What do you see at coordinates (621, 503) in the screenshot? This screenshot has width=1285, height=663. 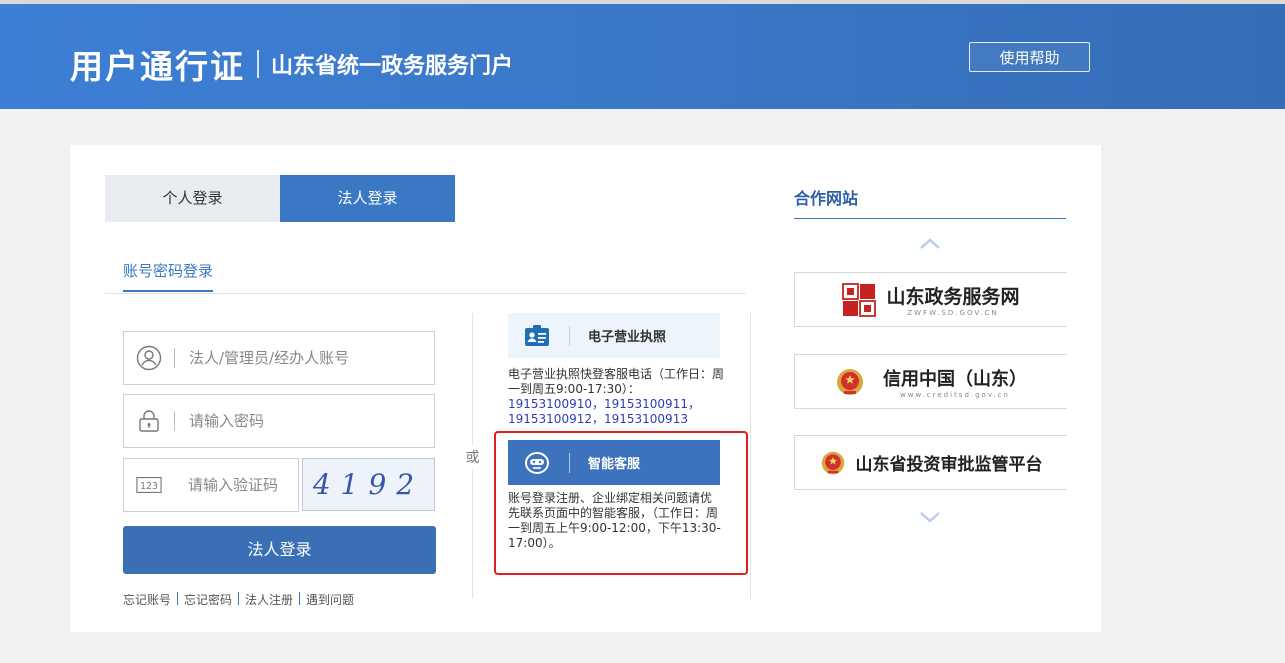 I see `highlight-box` at bounding box center [621, 503].